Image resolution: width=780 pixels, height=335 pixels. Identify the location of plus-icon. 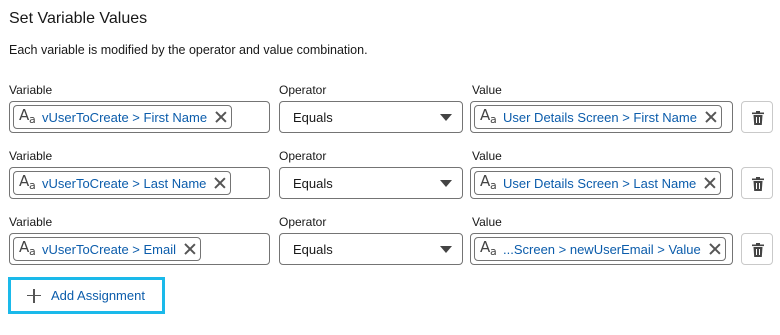
(34, 295).